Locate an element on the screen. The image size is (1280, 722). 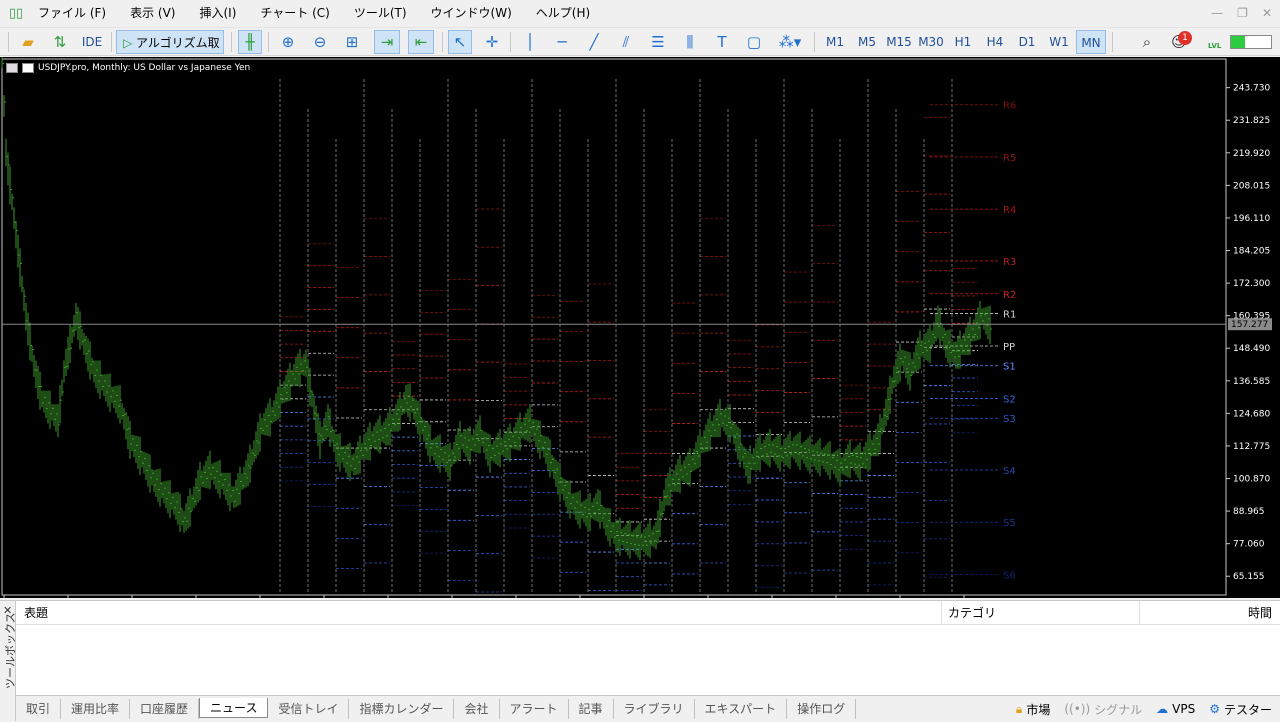
tab-11: 操作ログ is located at coordinates (822, 708).